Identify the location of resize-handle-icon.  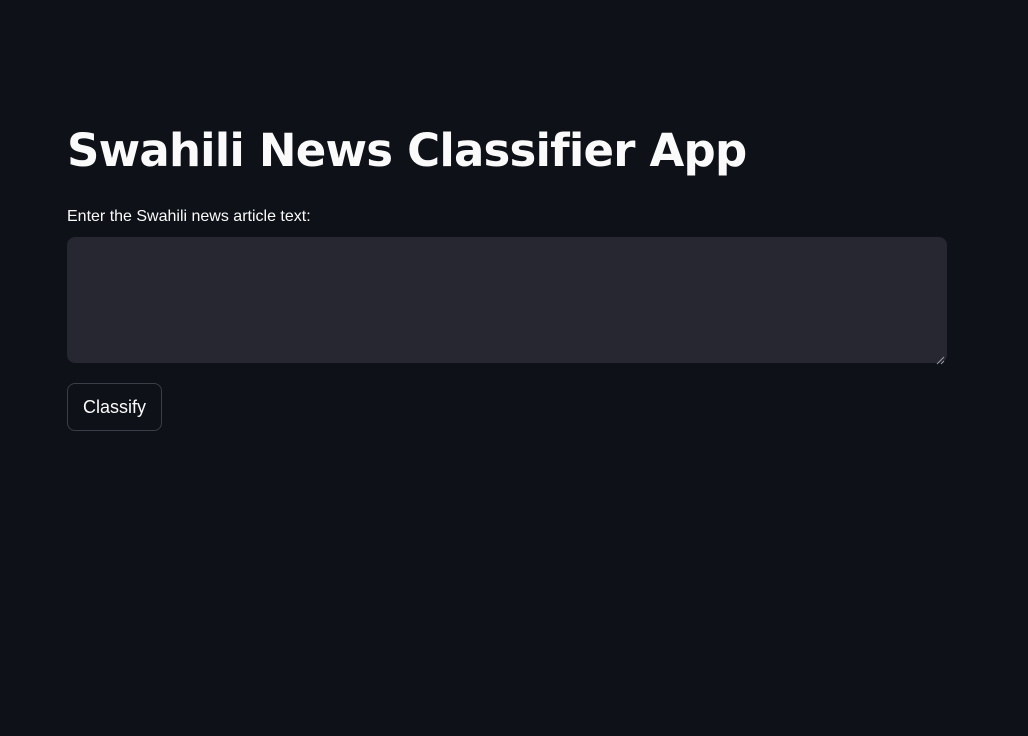
(940, 358).